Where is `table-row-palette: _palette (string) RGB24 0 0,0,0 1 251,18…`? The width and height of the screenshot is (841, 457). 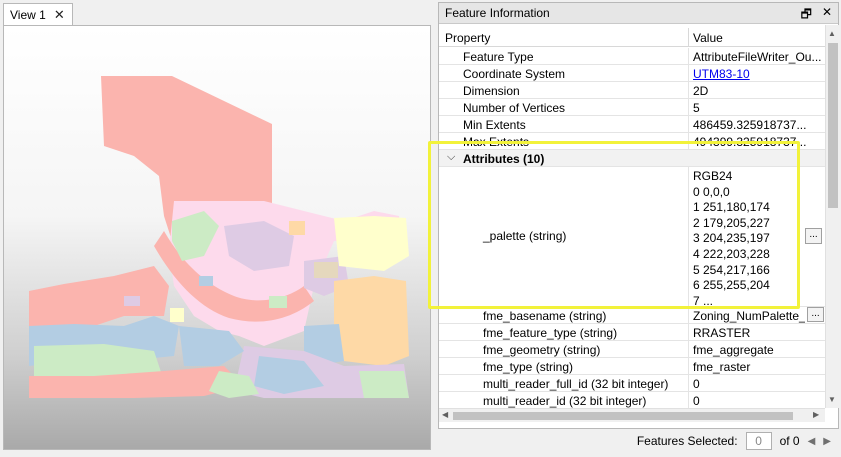
table-row-palette: _palette (string) RGB24 0 0,0,0 1 251,18… is located at coordinates (632, 238).